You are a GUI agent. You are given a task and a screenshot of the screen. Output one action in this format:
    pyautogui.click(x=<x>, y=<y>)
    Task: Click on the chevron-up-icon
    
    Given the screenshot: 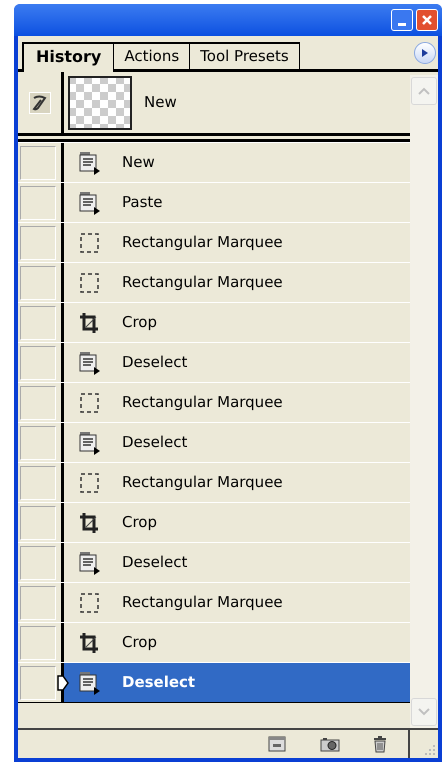 What is the action you would take?
    pyautogui.click(x=424, y=91)
    